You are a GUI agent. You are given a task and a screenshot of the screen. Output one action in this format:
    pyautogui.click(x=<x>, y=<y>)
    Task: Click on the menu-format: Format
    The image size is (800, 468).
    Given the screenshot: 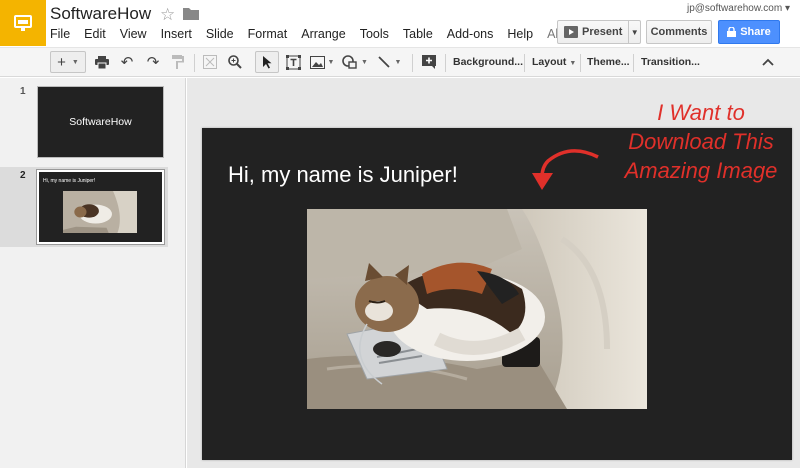 What is the action you would take?
    pyautogui.click(x=268, y=34)
    